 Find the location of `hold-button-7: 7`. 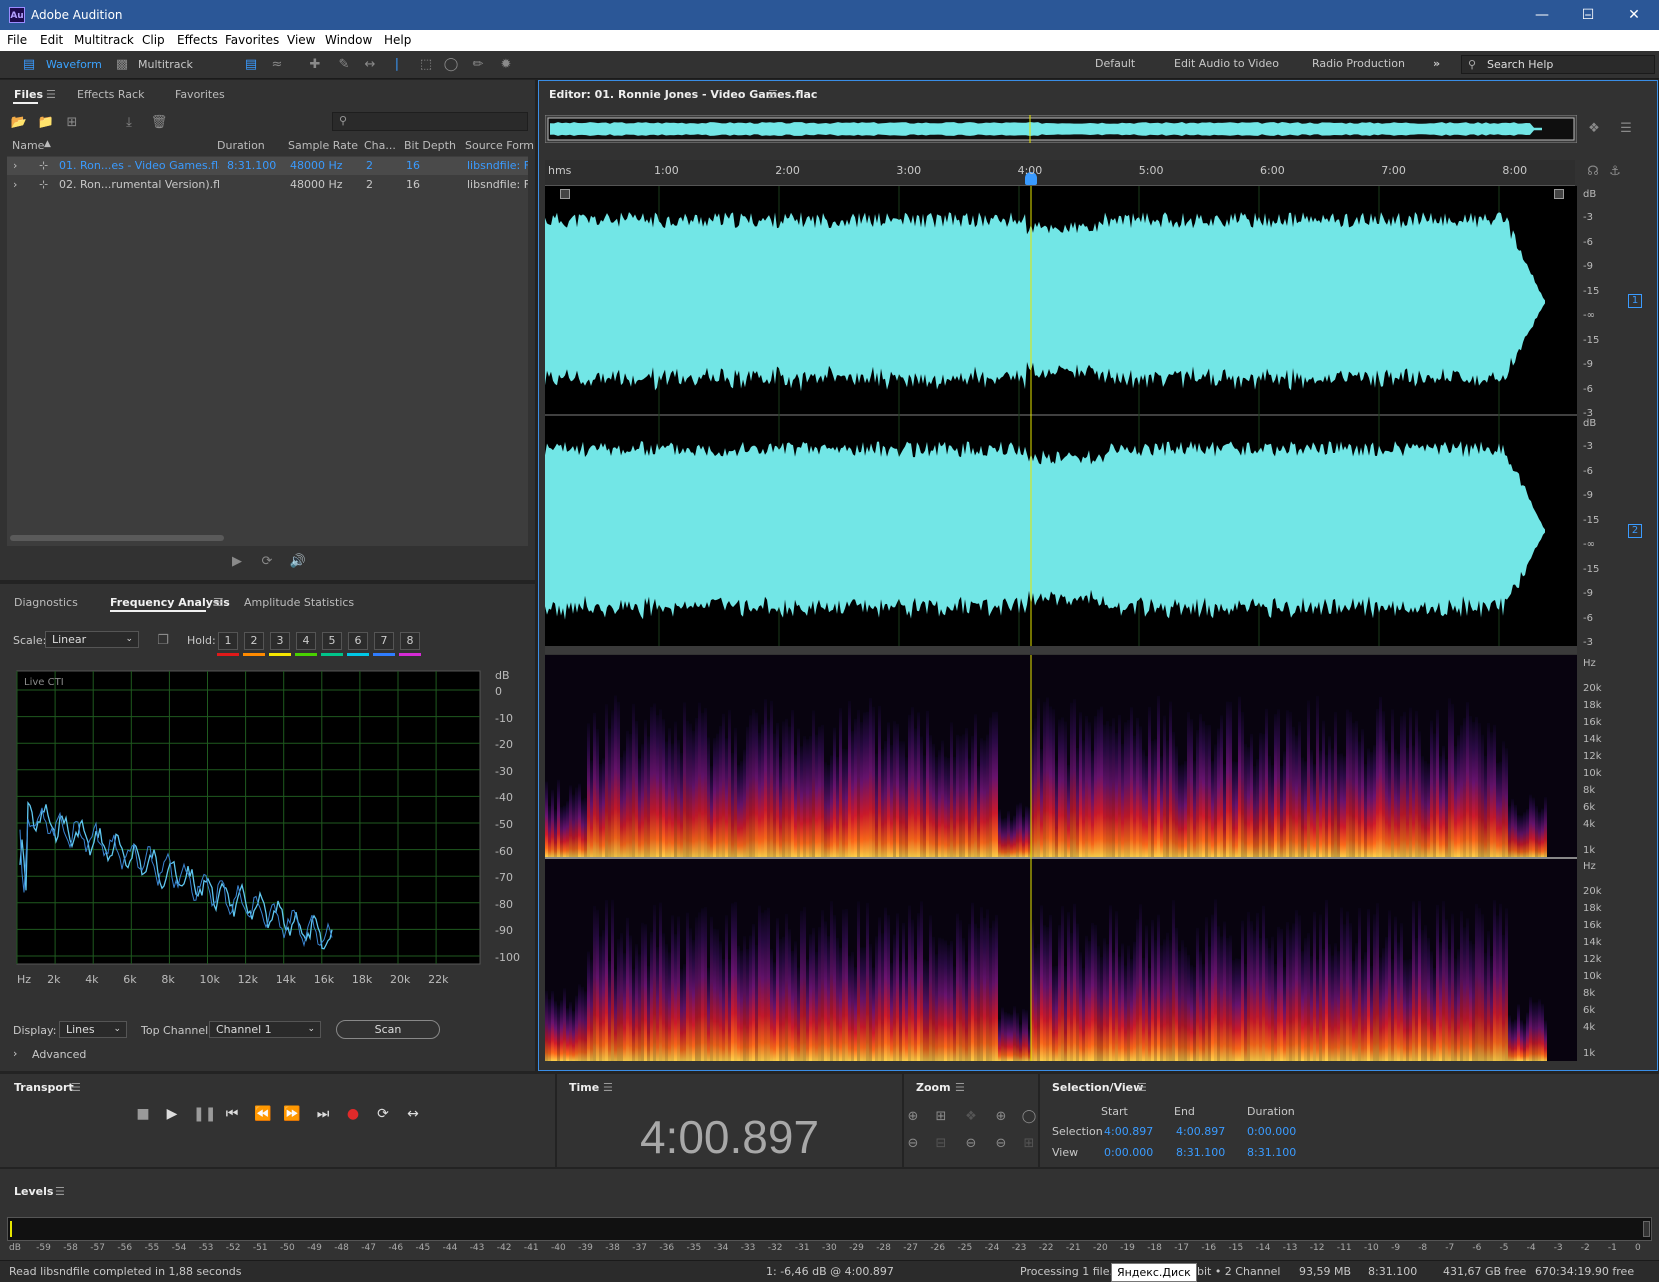

hold-button-7: 7 is located at coordinates (384, 641).